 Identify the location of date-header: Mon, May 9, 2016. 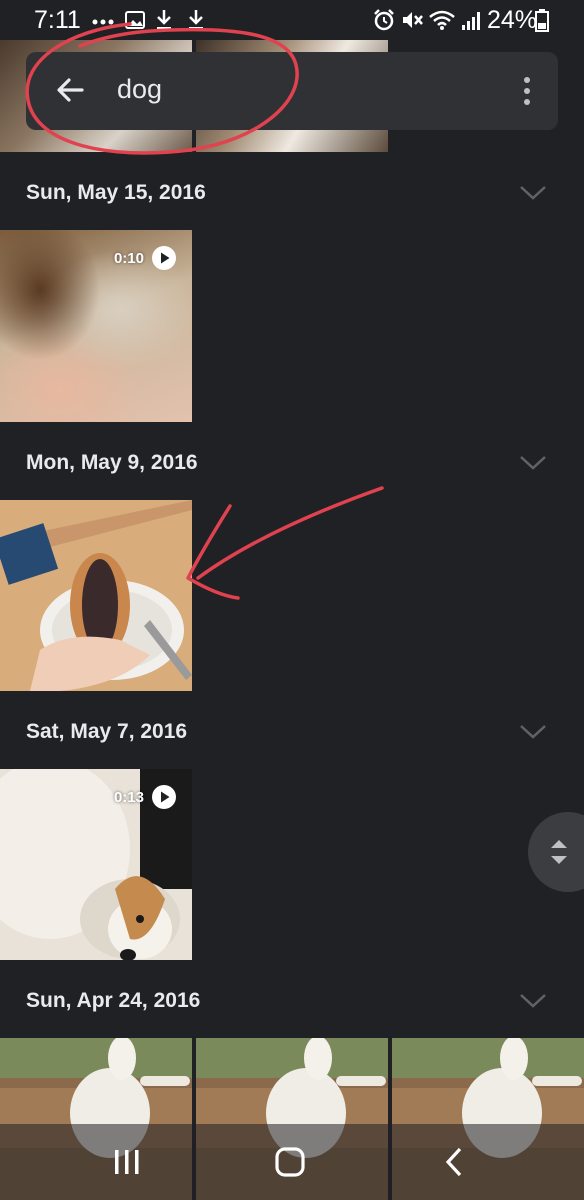
(112, 462).